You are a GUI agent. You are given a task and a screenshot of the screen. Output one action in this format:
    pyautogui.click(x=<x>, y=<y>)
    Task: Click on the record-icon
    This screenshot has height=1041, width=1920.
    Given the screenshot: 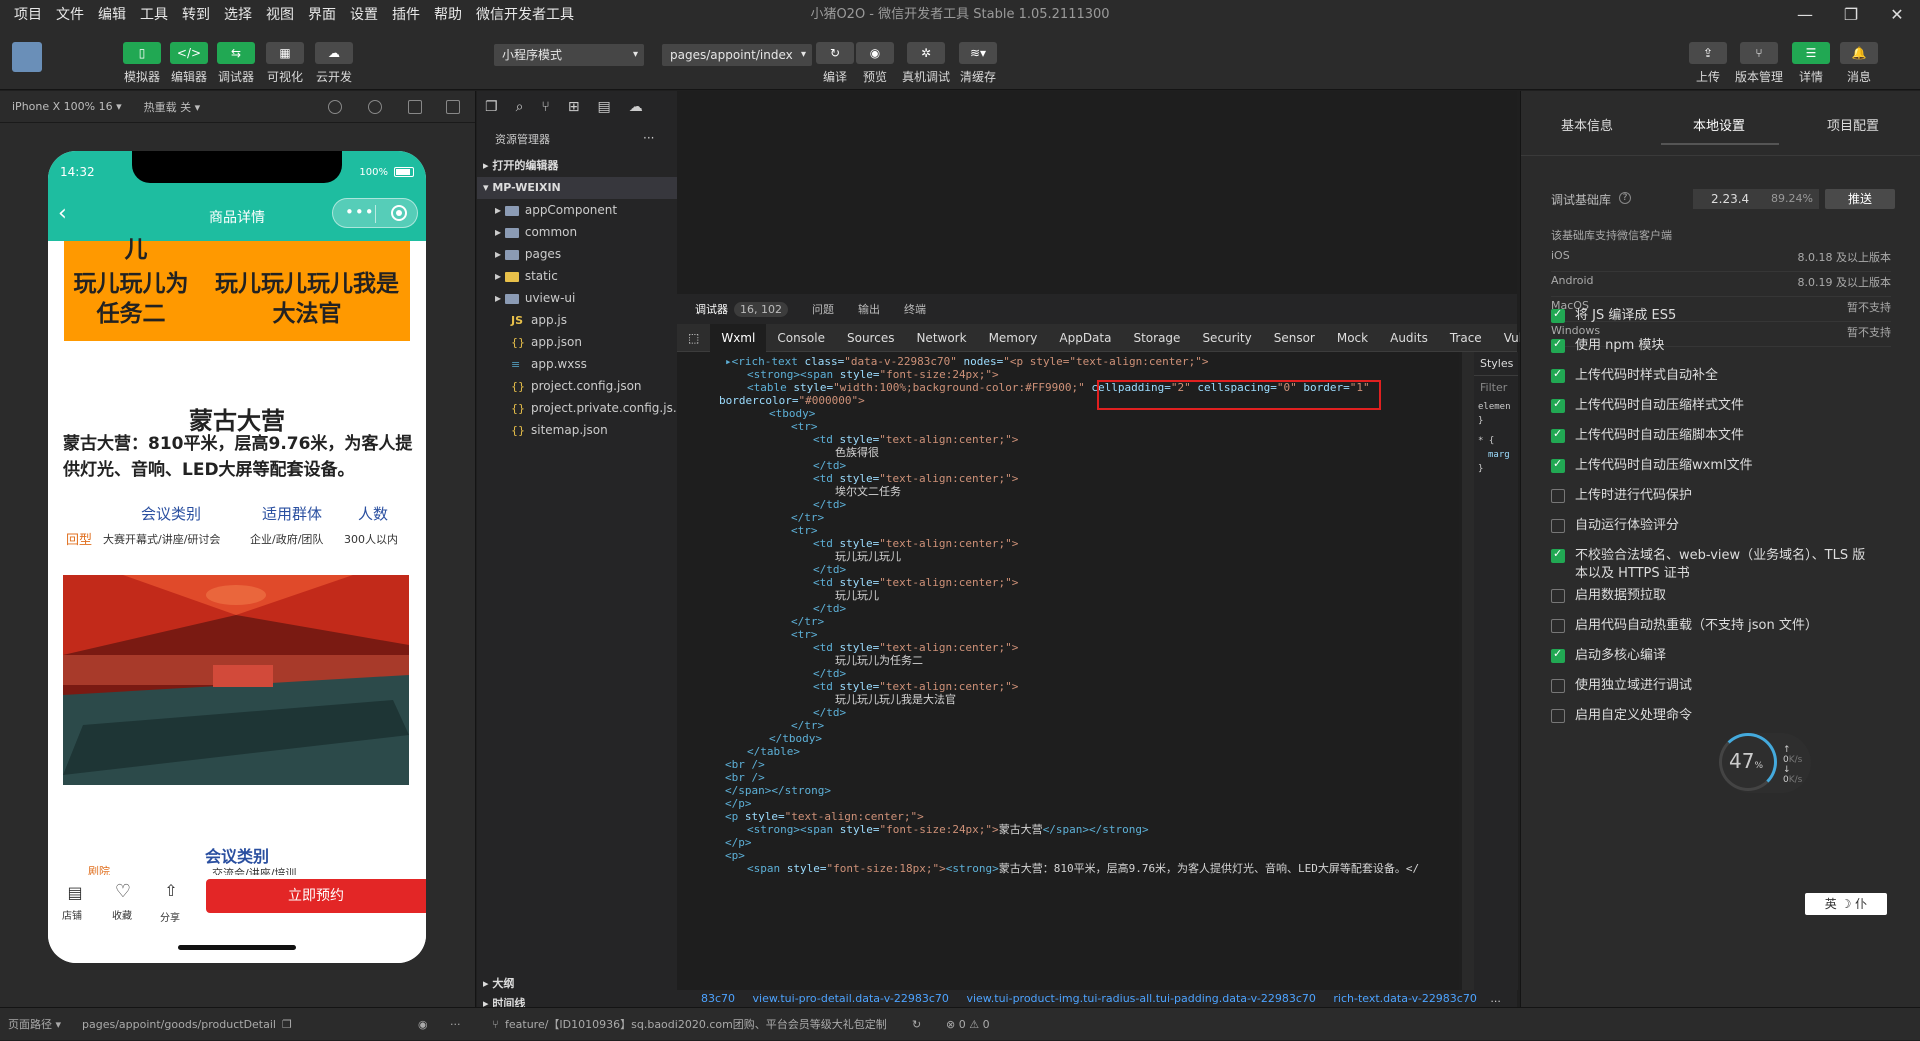 What is the action you would take?
    pyautogui.click(x=375, y=107)
    